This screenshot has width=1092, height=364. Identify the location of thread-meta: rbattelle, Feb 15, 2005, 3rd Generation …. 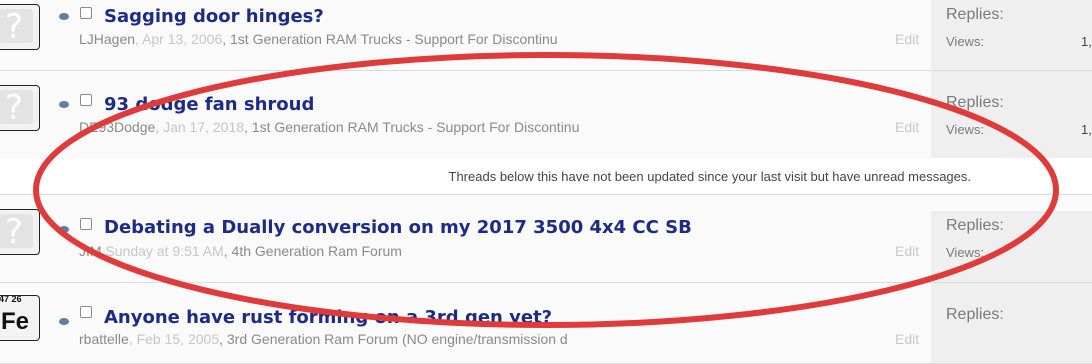
(323, 339).